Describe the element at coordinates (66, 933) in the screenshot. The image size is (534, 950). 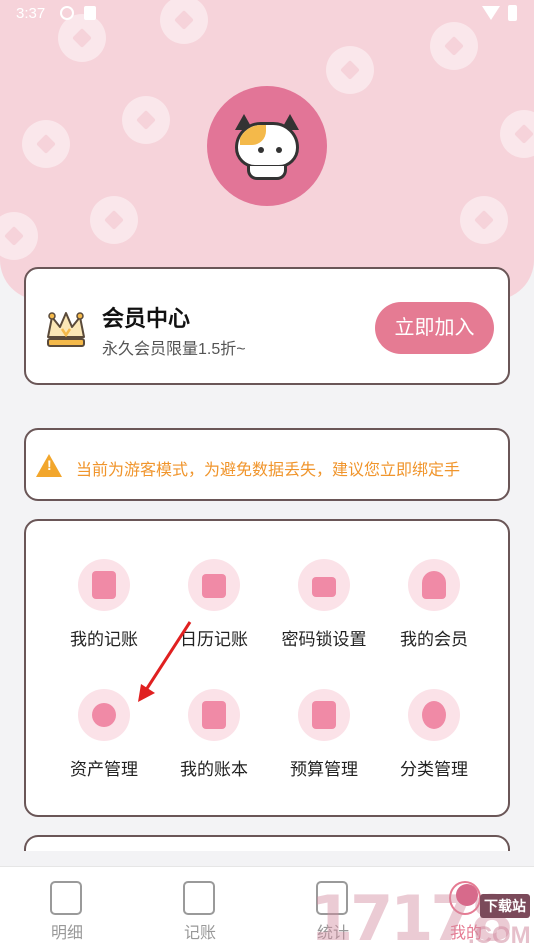
I see `tab-label: 明细` at that location.